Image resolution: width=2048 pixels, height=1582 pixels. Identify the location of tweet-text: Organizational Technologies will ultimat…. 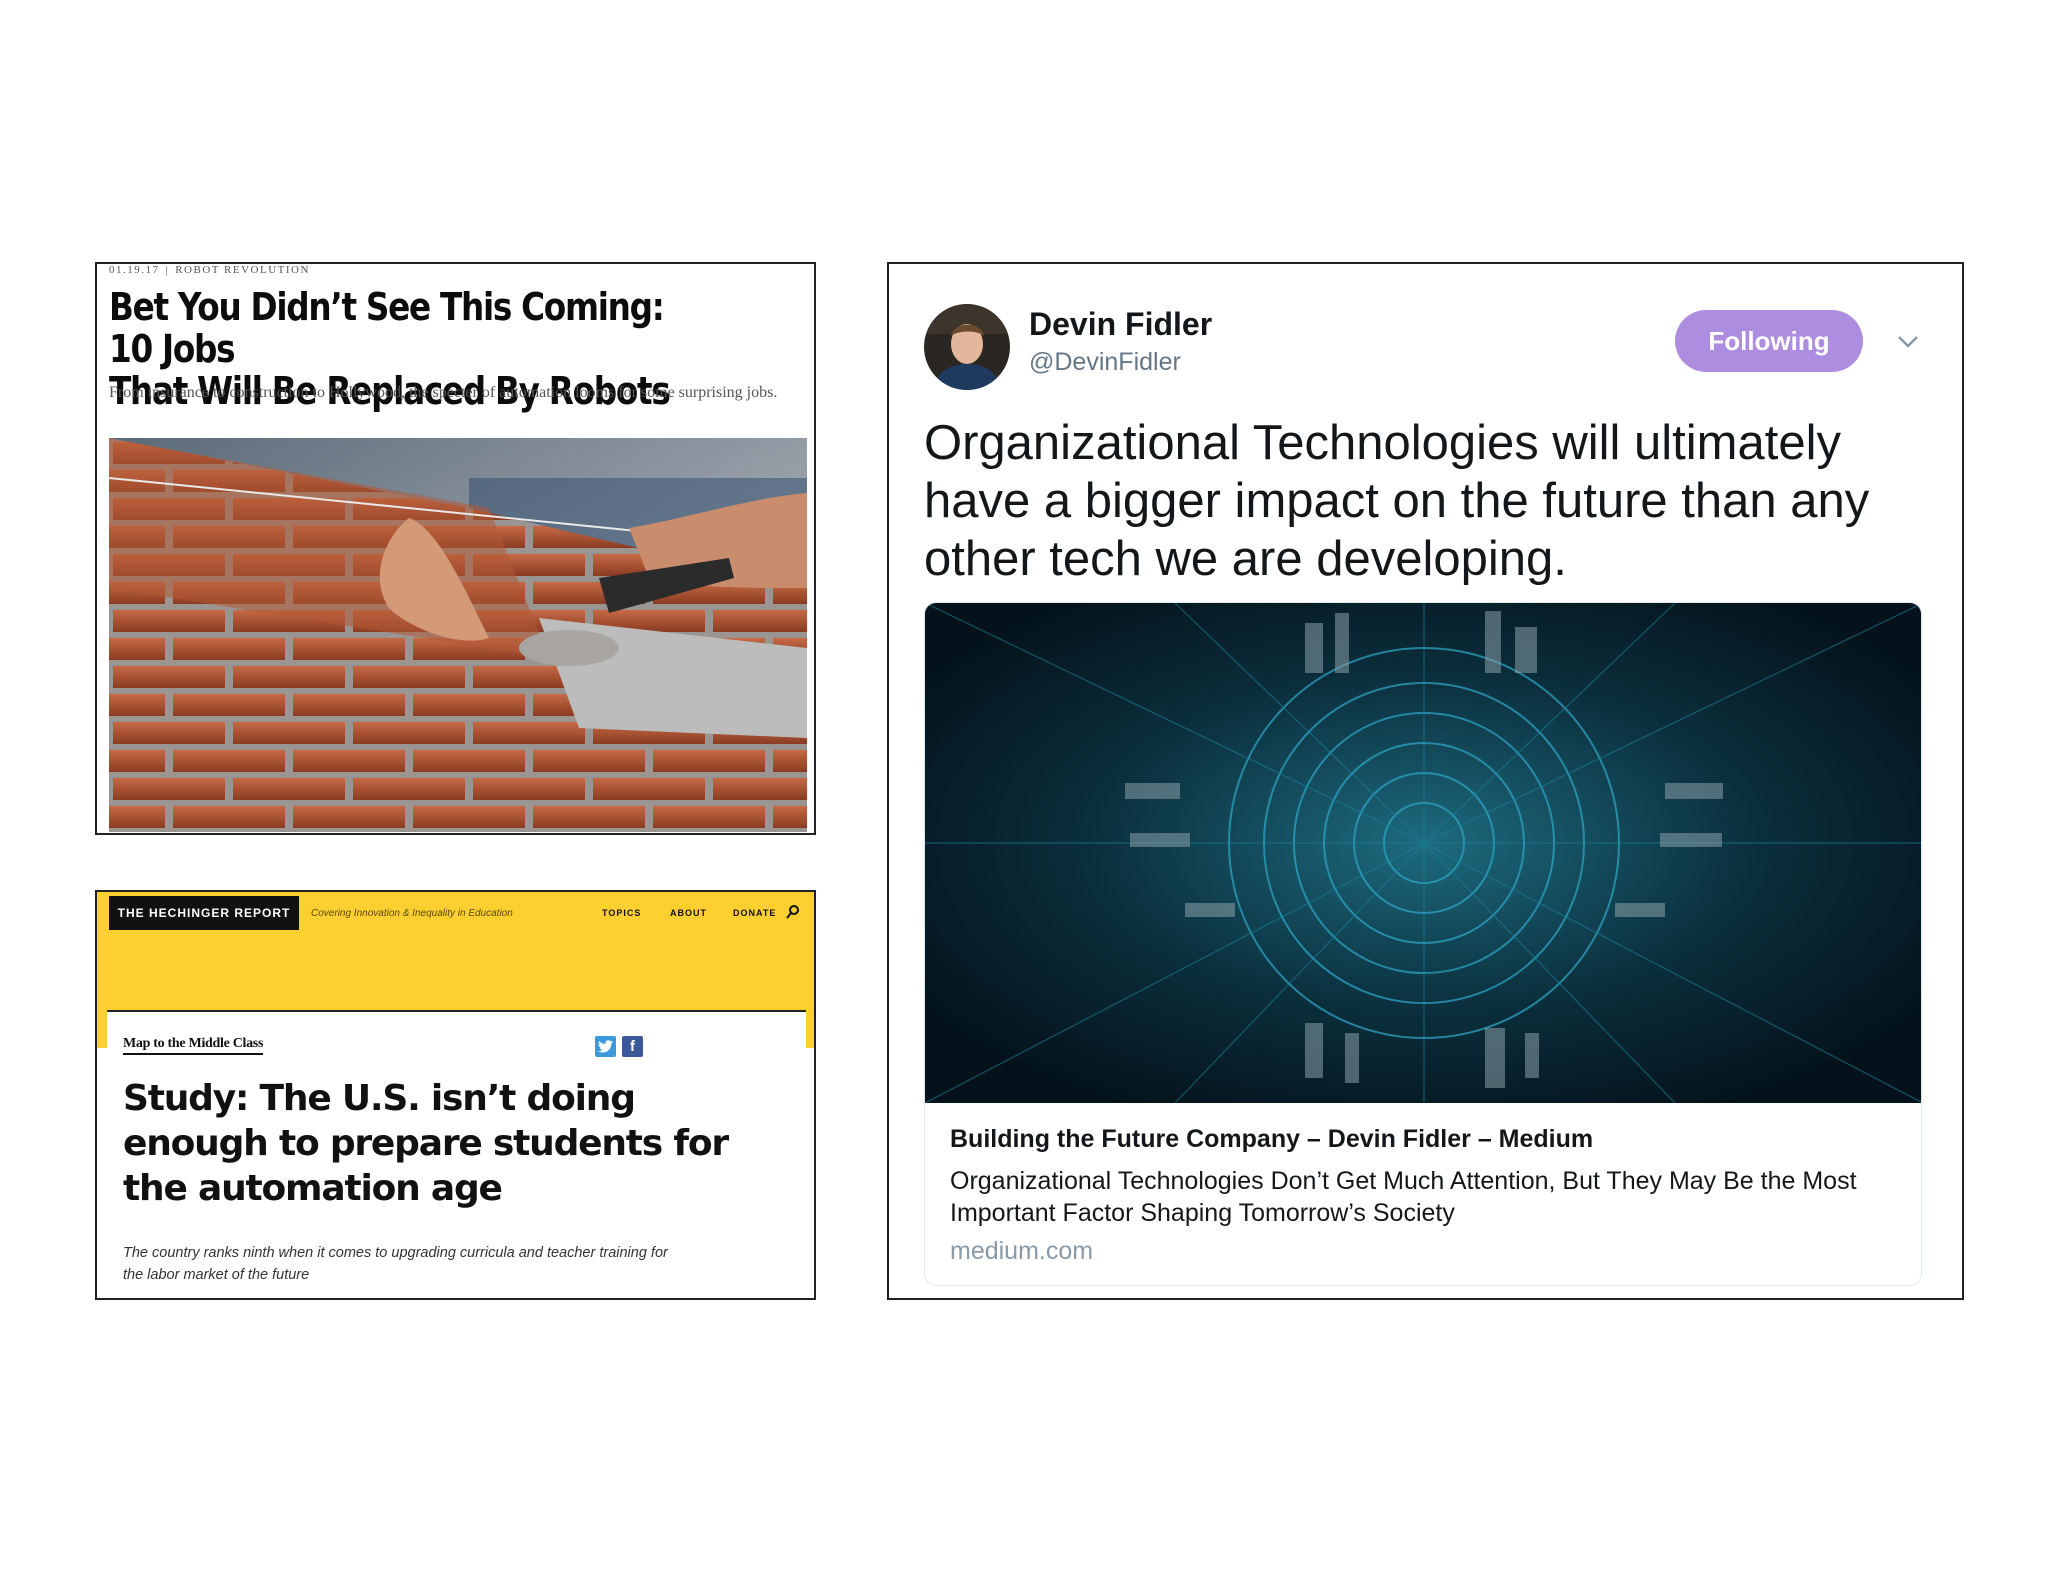
(1397, 501).